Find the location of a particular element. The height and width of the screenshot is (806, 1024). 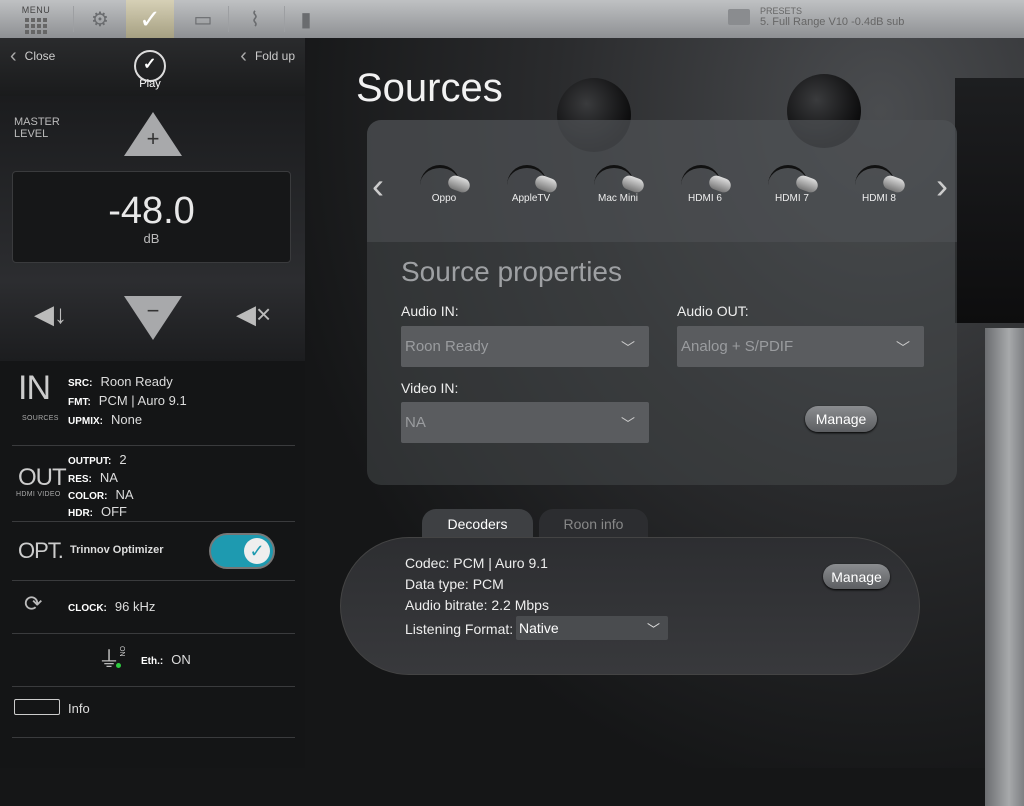

source-item: HDMI 8 is located at coordinates (879, 179).